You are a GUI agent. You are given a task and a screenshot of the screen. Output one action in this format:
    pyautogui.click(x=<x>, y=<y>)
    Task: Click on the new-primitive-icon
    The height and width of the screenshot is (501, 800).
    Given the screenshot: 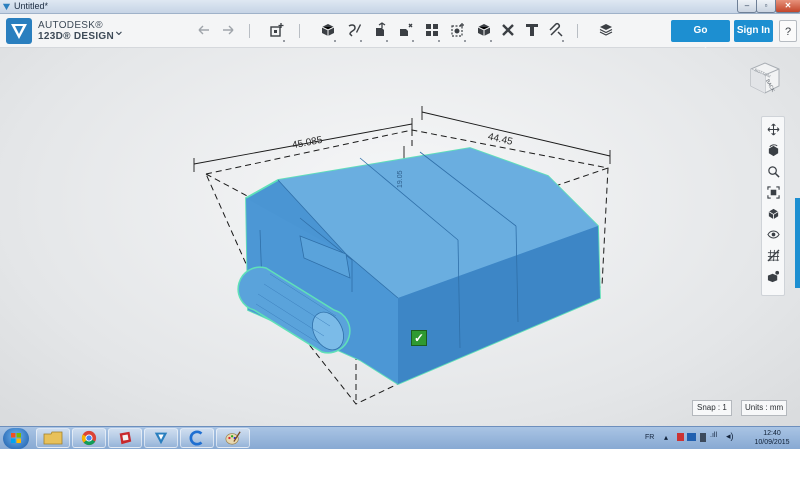 What is the action you would take?
    pyautogui.click(x=277, y=30)
    